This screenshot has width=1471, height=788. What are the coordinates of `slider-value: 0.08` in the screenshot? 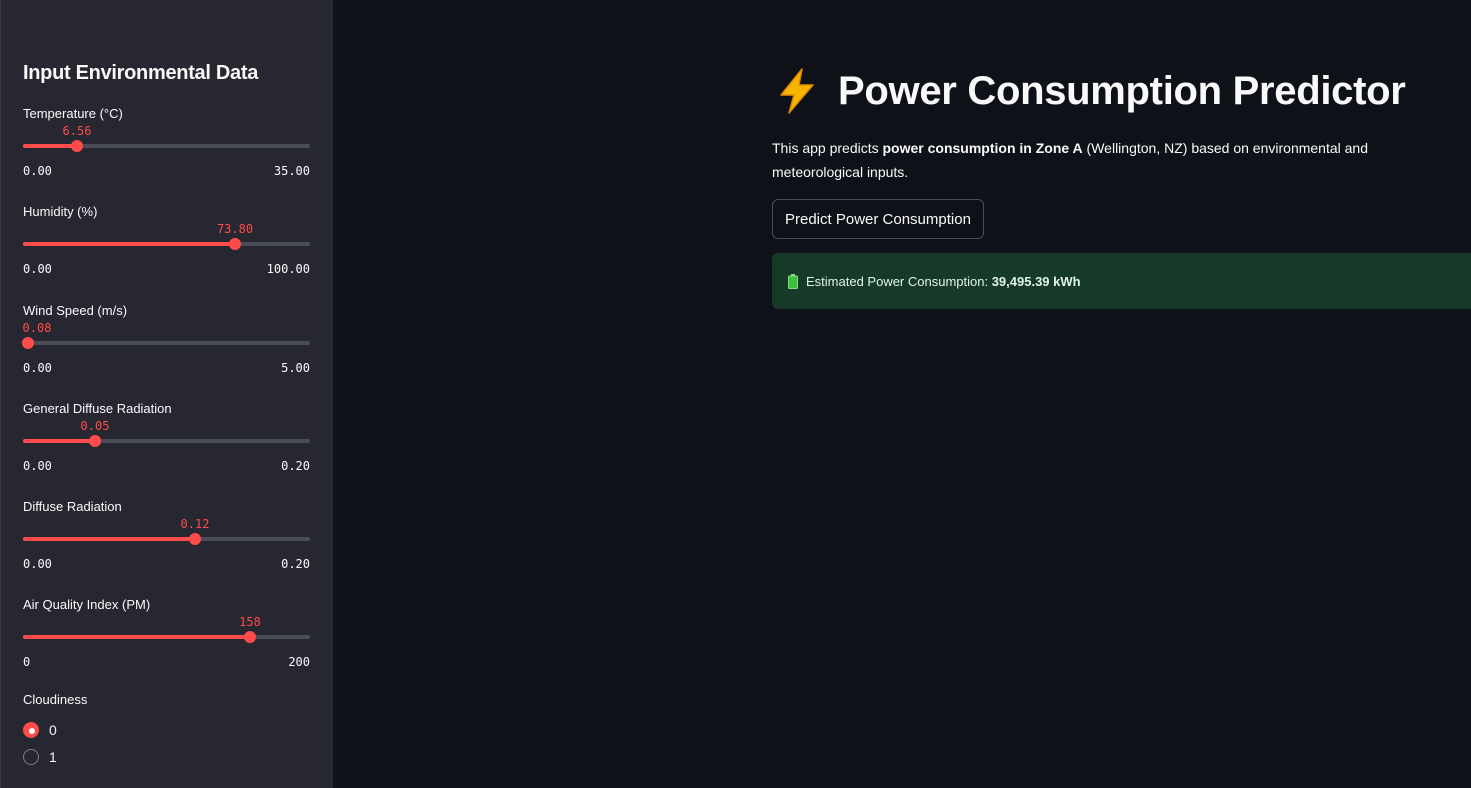 It's located at (37, 328).